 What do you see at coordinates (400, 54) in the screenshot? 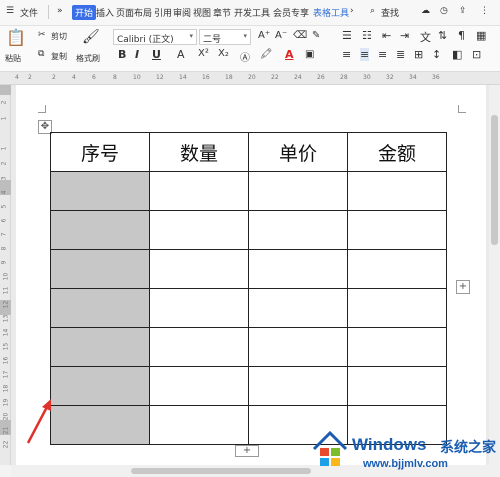
I see `justify-icon: ≣` at bounding box center [400, 54].